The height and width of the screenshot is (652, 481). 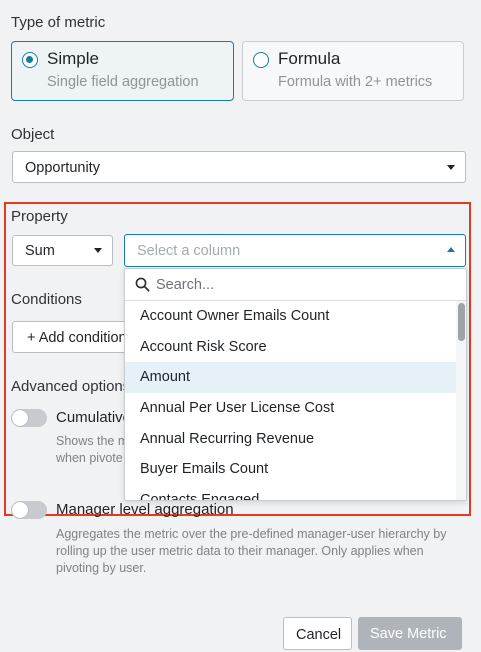 I want to click on save-metric-label: Save Metric, so click(x=408, y=634).